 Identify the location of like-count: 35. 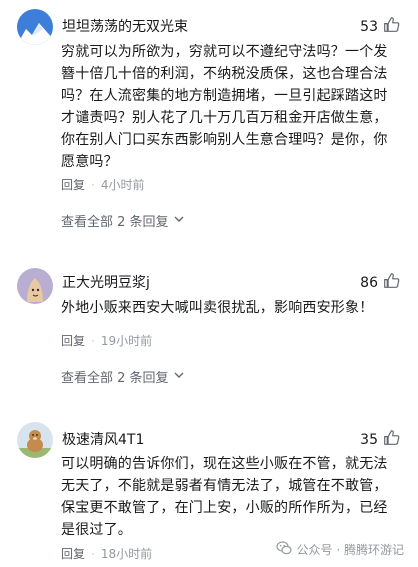
(369, 439).